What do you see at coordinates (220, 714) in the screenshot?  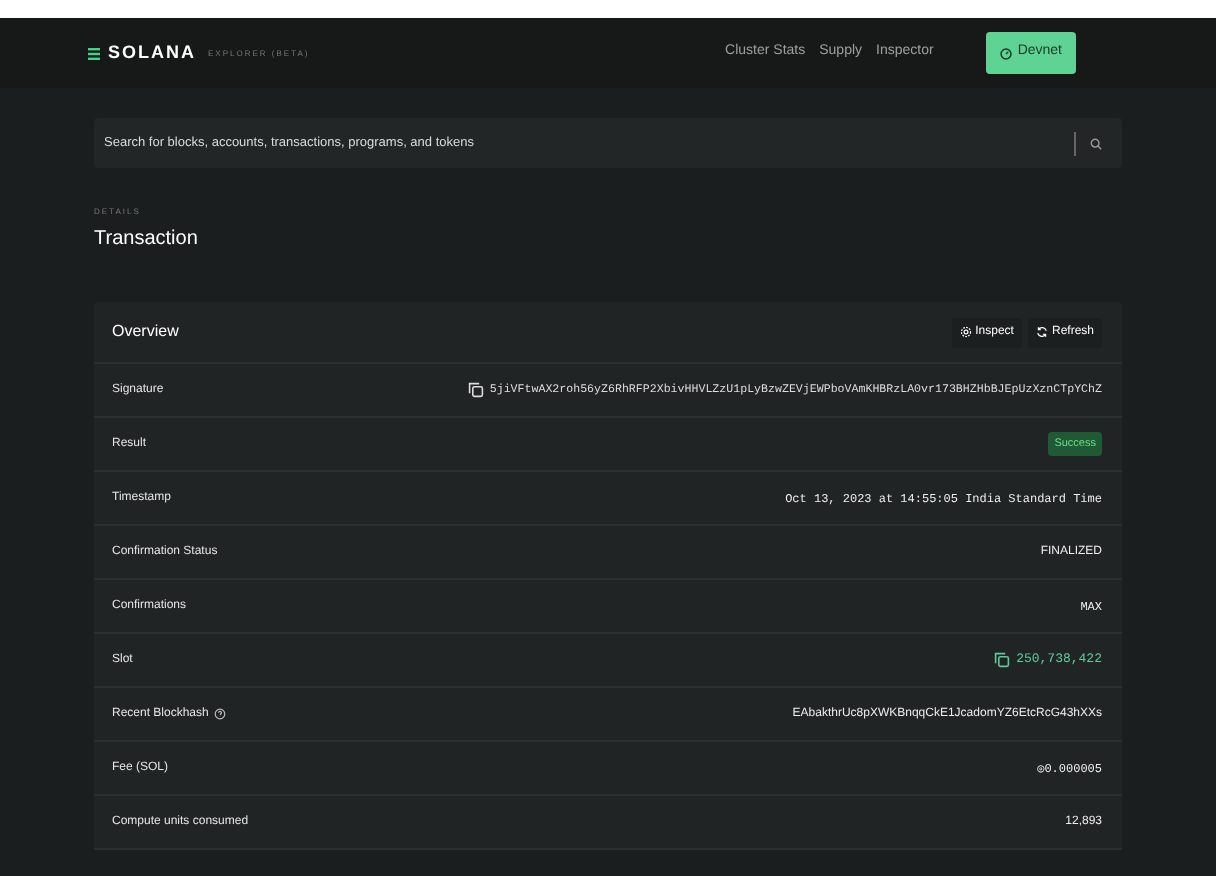 I see `help-icon` at bounding box center [220, 714].